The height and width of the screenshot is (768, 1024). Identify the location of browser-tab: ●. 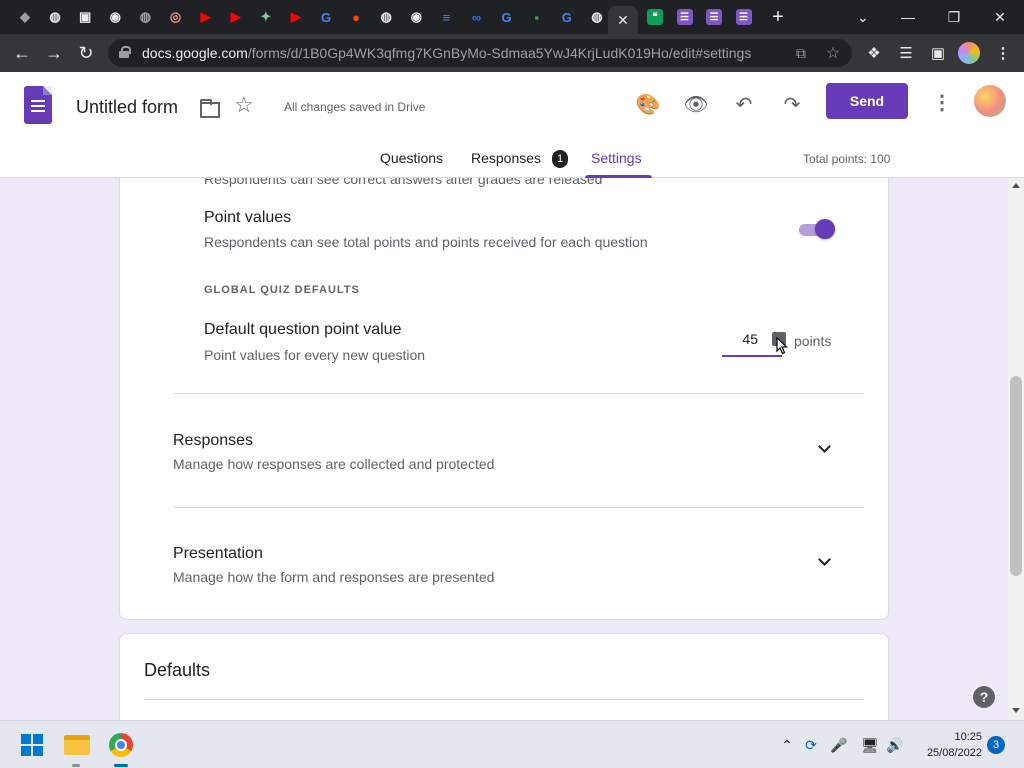
(356, 17).